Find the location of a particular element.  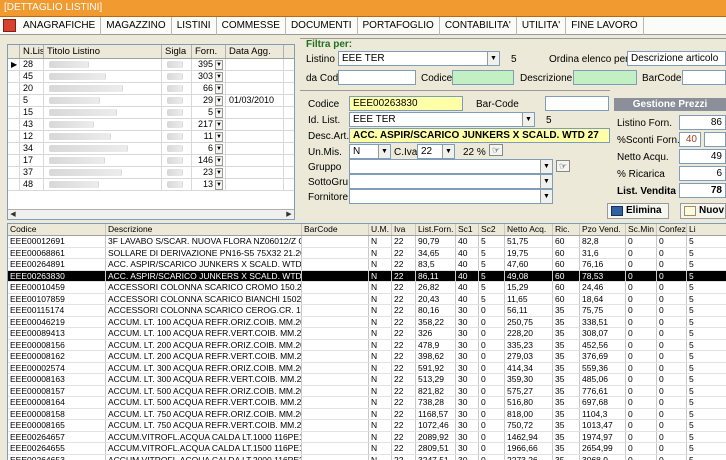

col-sc1: Sc1 is located at coordinates (467, 229).